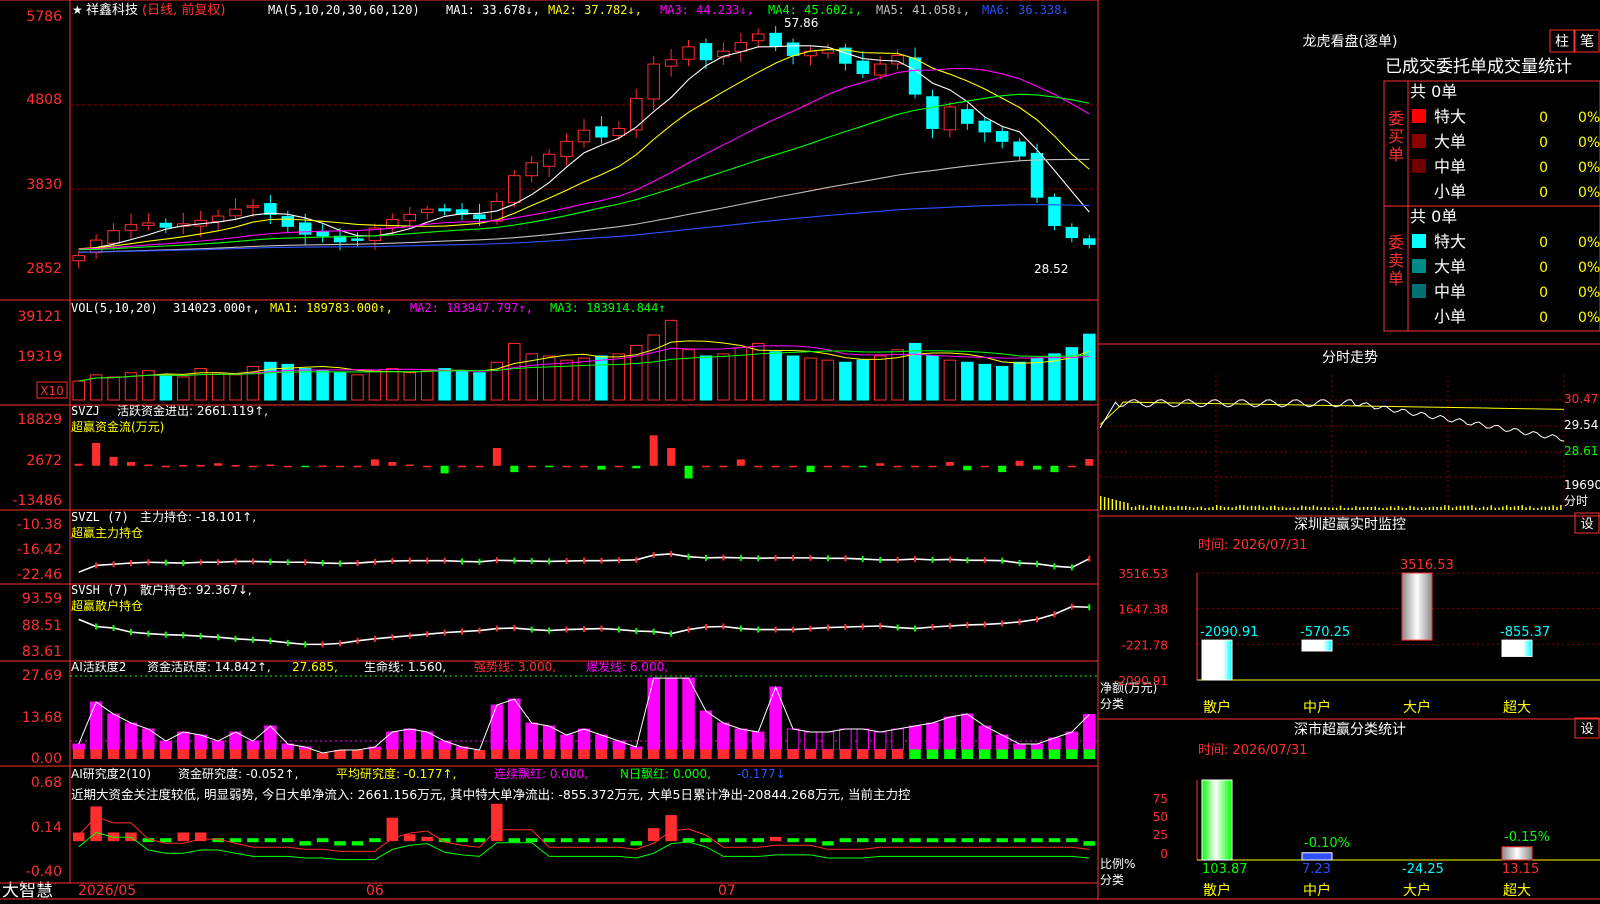 This screenshot has width=1600, height=904. Describe the element at coordinates (1396, 154) in the screenshot. I see `buy-side-label-char: 单` at that location.